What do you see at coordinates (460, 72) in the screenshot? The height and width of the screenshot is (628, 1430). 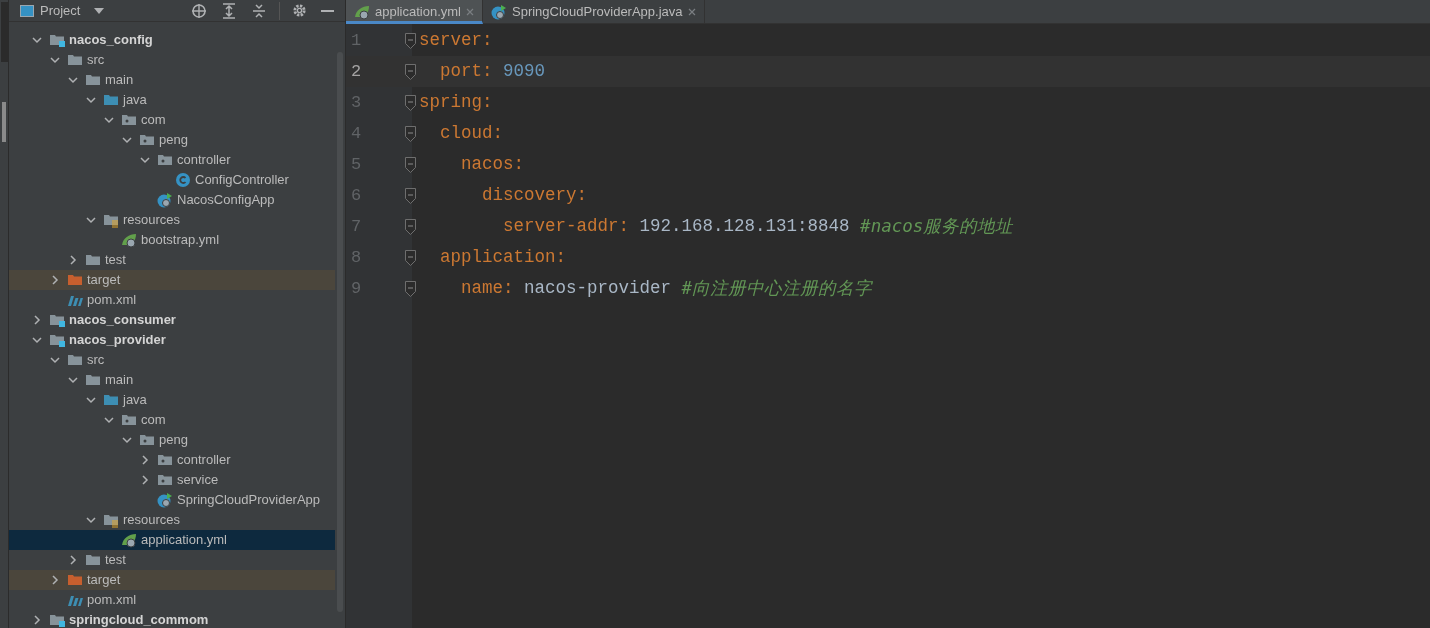 I see `code-token: port` at bounding box center [460, 72].